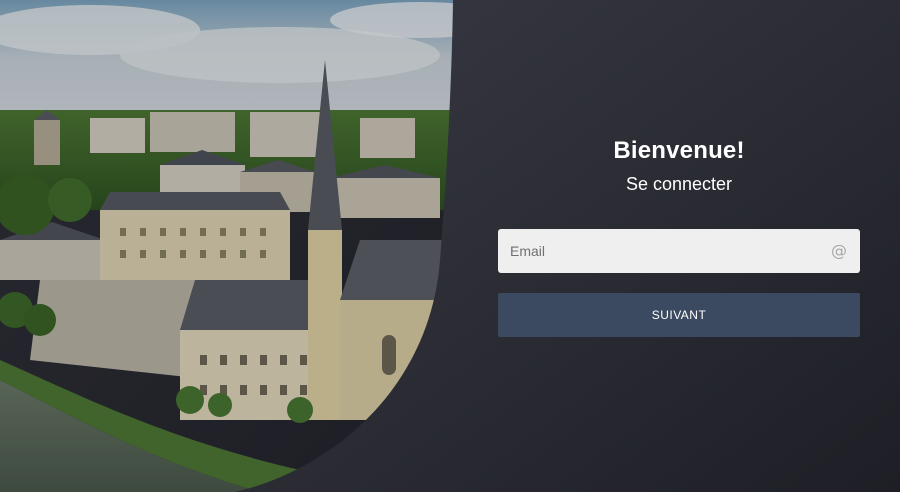  I want to click on page-subtitle: Se connecter, so click(679, 184).